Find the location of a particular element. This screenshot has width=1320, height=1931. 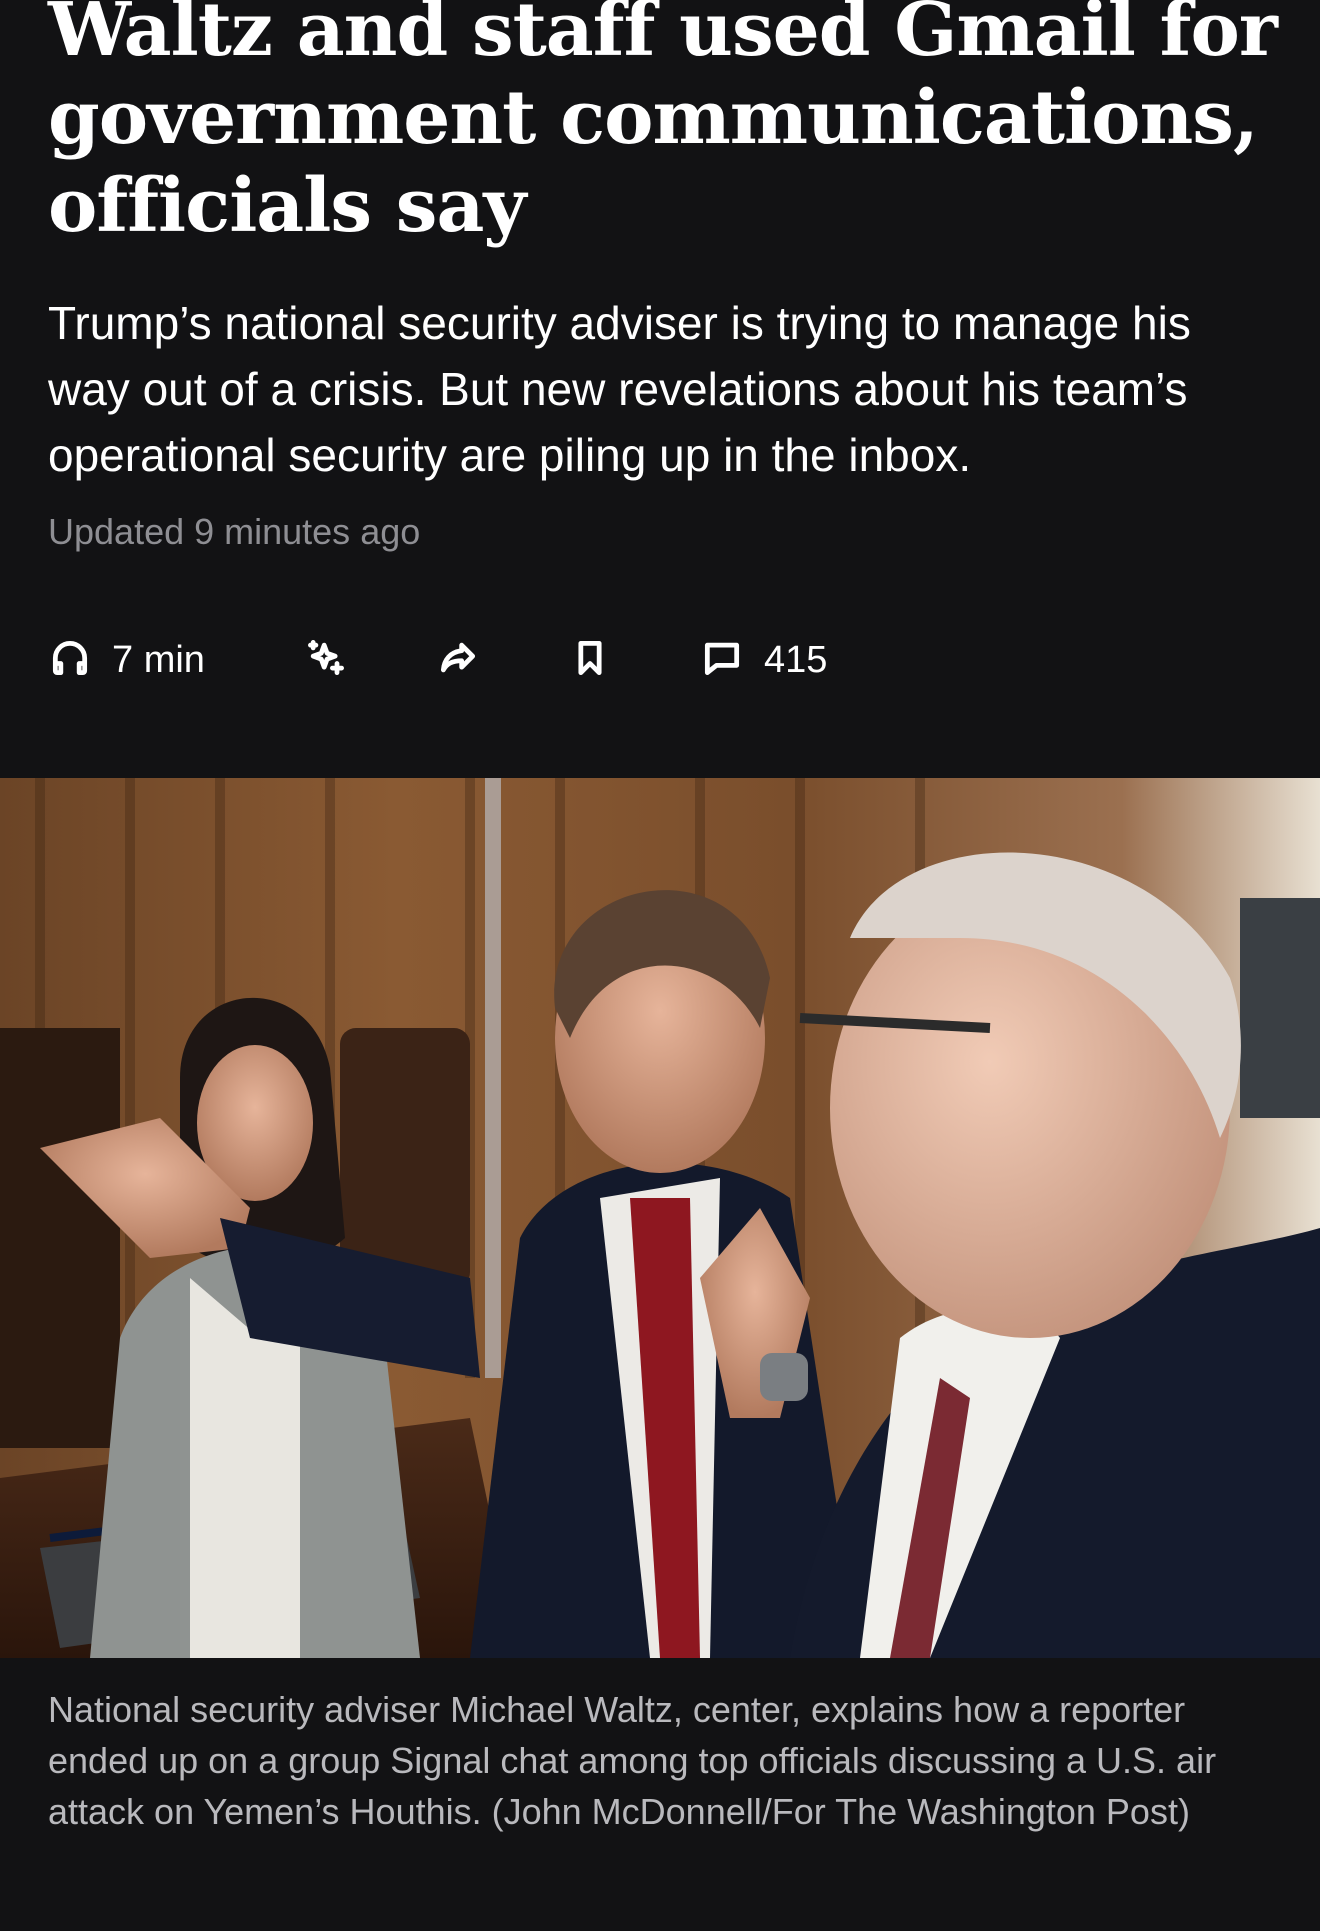

listen-button: 7 min is located at coordinates (126, 660).